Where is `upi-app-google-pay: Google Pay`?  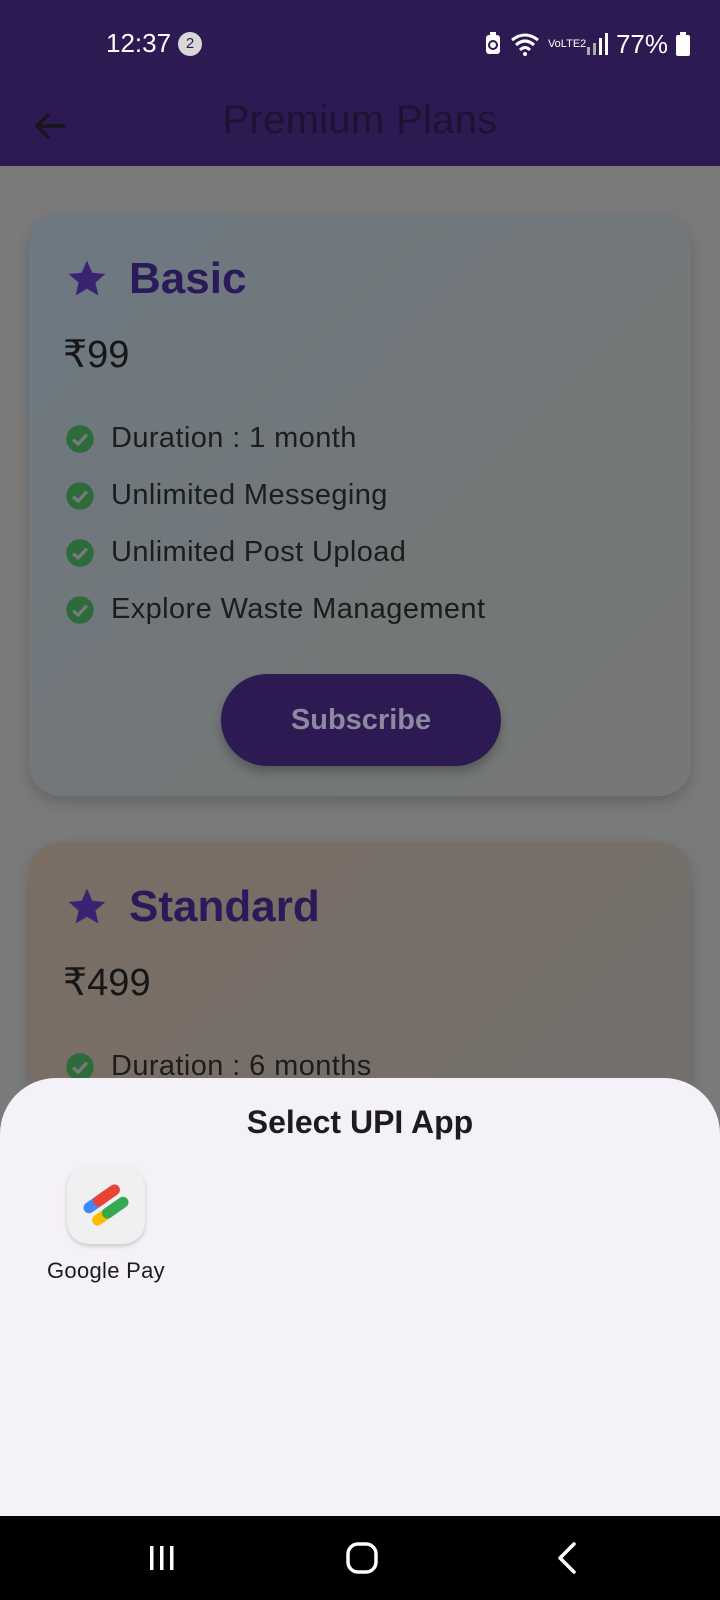 upi-app-google-pay: Google Pay is located at coordinates (106, 1225).